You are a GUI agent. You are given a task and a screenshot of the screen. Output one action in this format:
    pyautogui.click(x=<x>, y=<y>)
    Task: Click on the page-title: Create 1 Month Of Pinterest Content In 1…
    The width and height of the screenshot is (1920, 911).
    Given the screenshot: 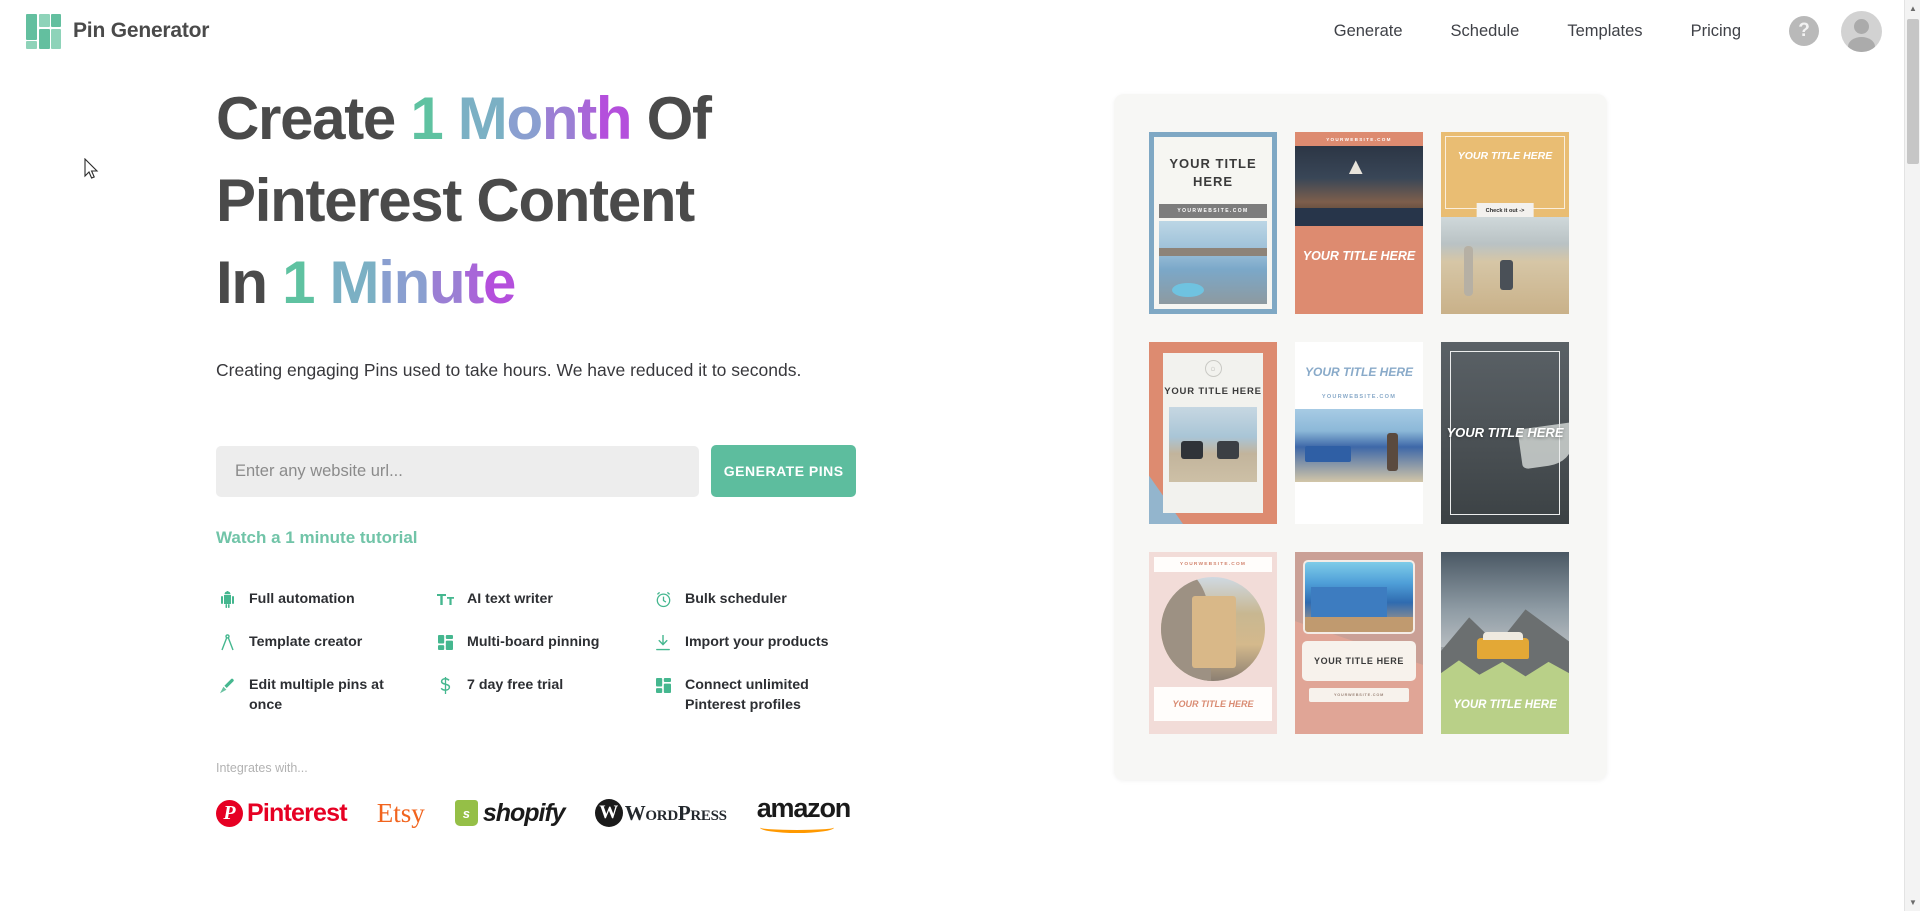 What is the action you would take?
    pyautogui.click(x=536, y=201)
    